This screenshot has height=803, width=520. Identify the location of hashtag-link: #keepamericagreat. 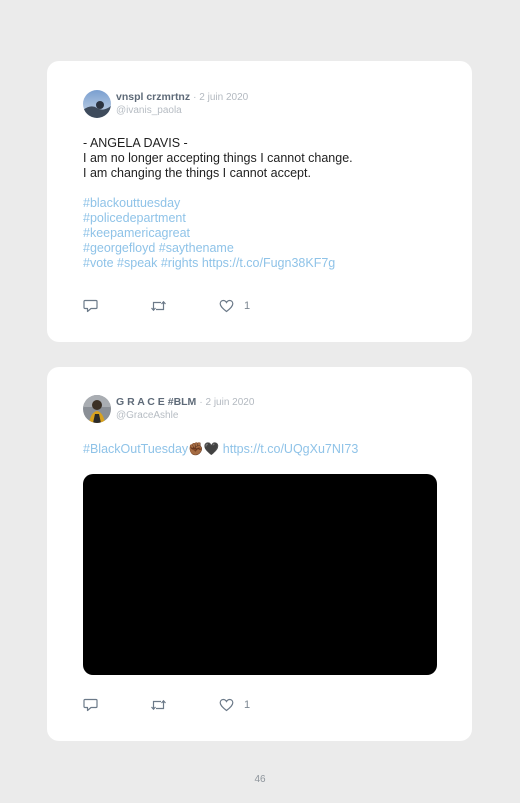
(262, 233).